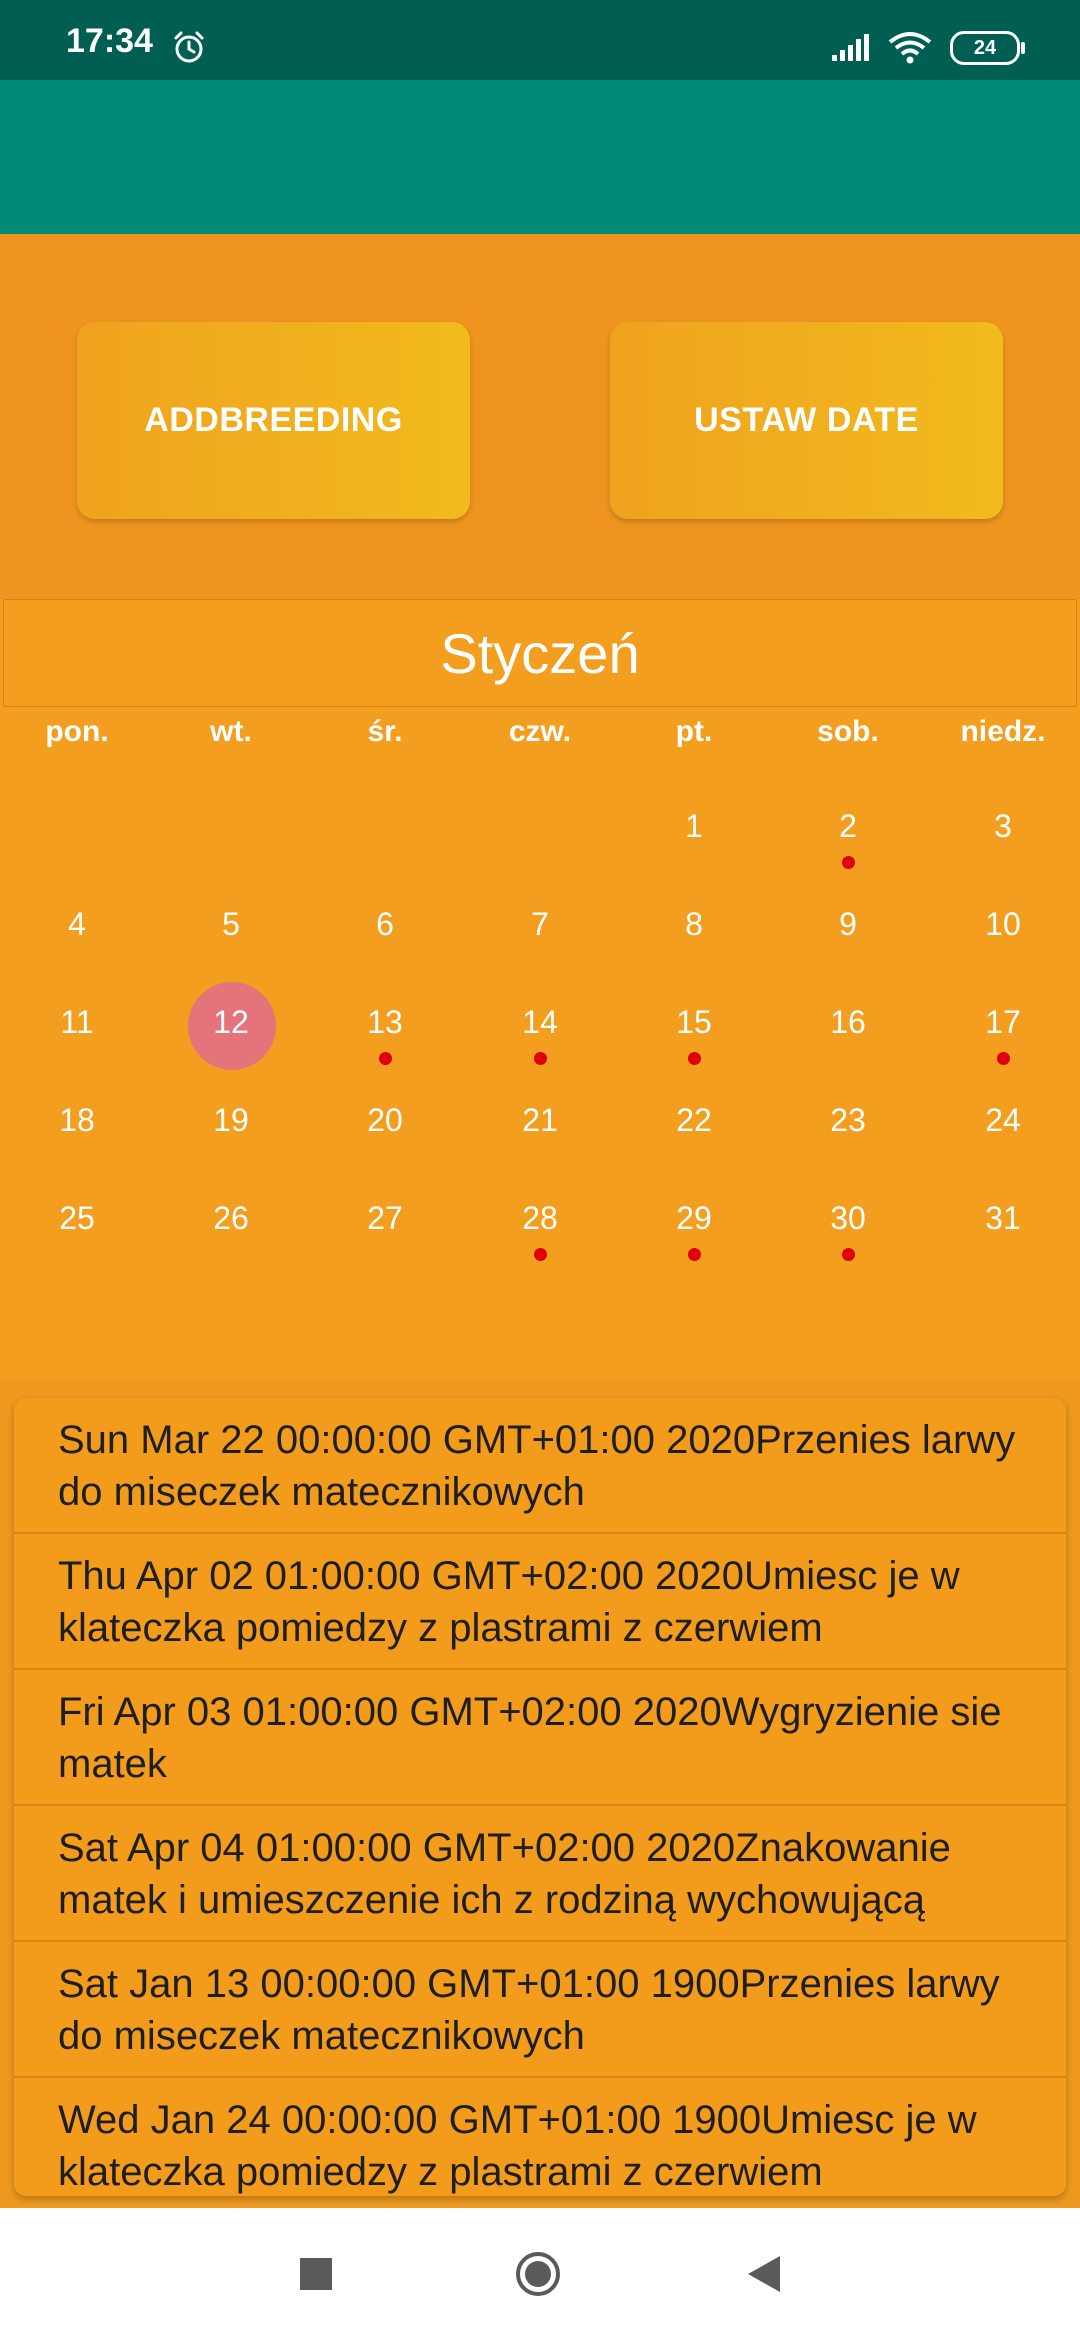 The height and width of the screenshot is (2340, 1080). I want to click on set-date-button: USTAW DATE, so click(806, 420).